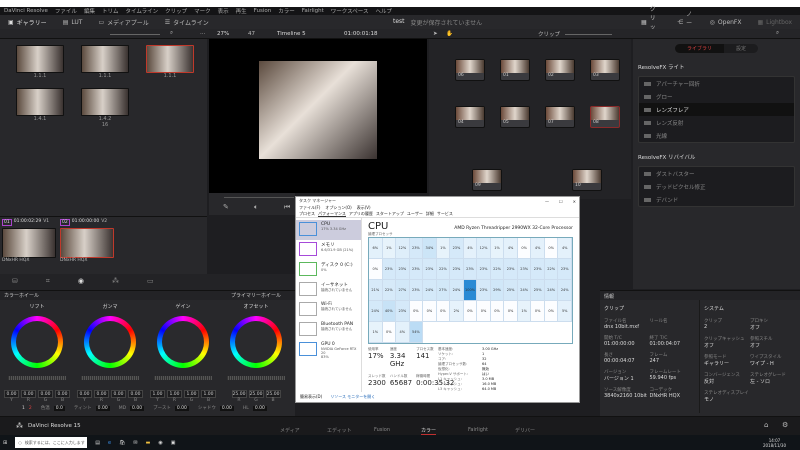 This screenshot has height=450, width=800. What do you see at coordinates (605, 117) in the screenshot?
I see `color-node: 08` at bounding box center [605, 117].